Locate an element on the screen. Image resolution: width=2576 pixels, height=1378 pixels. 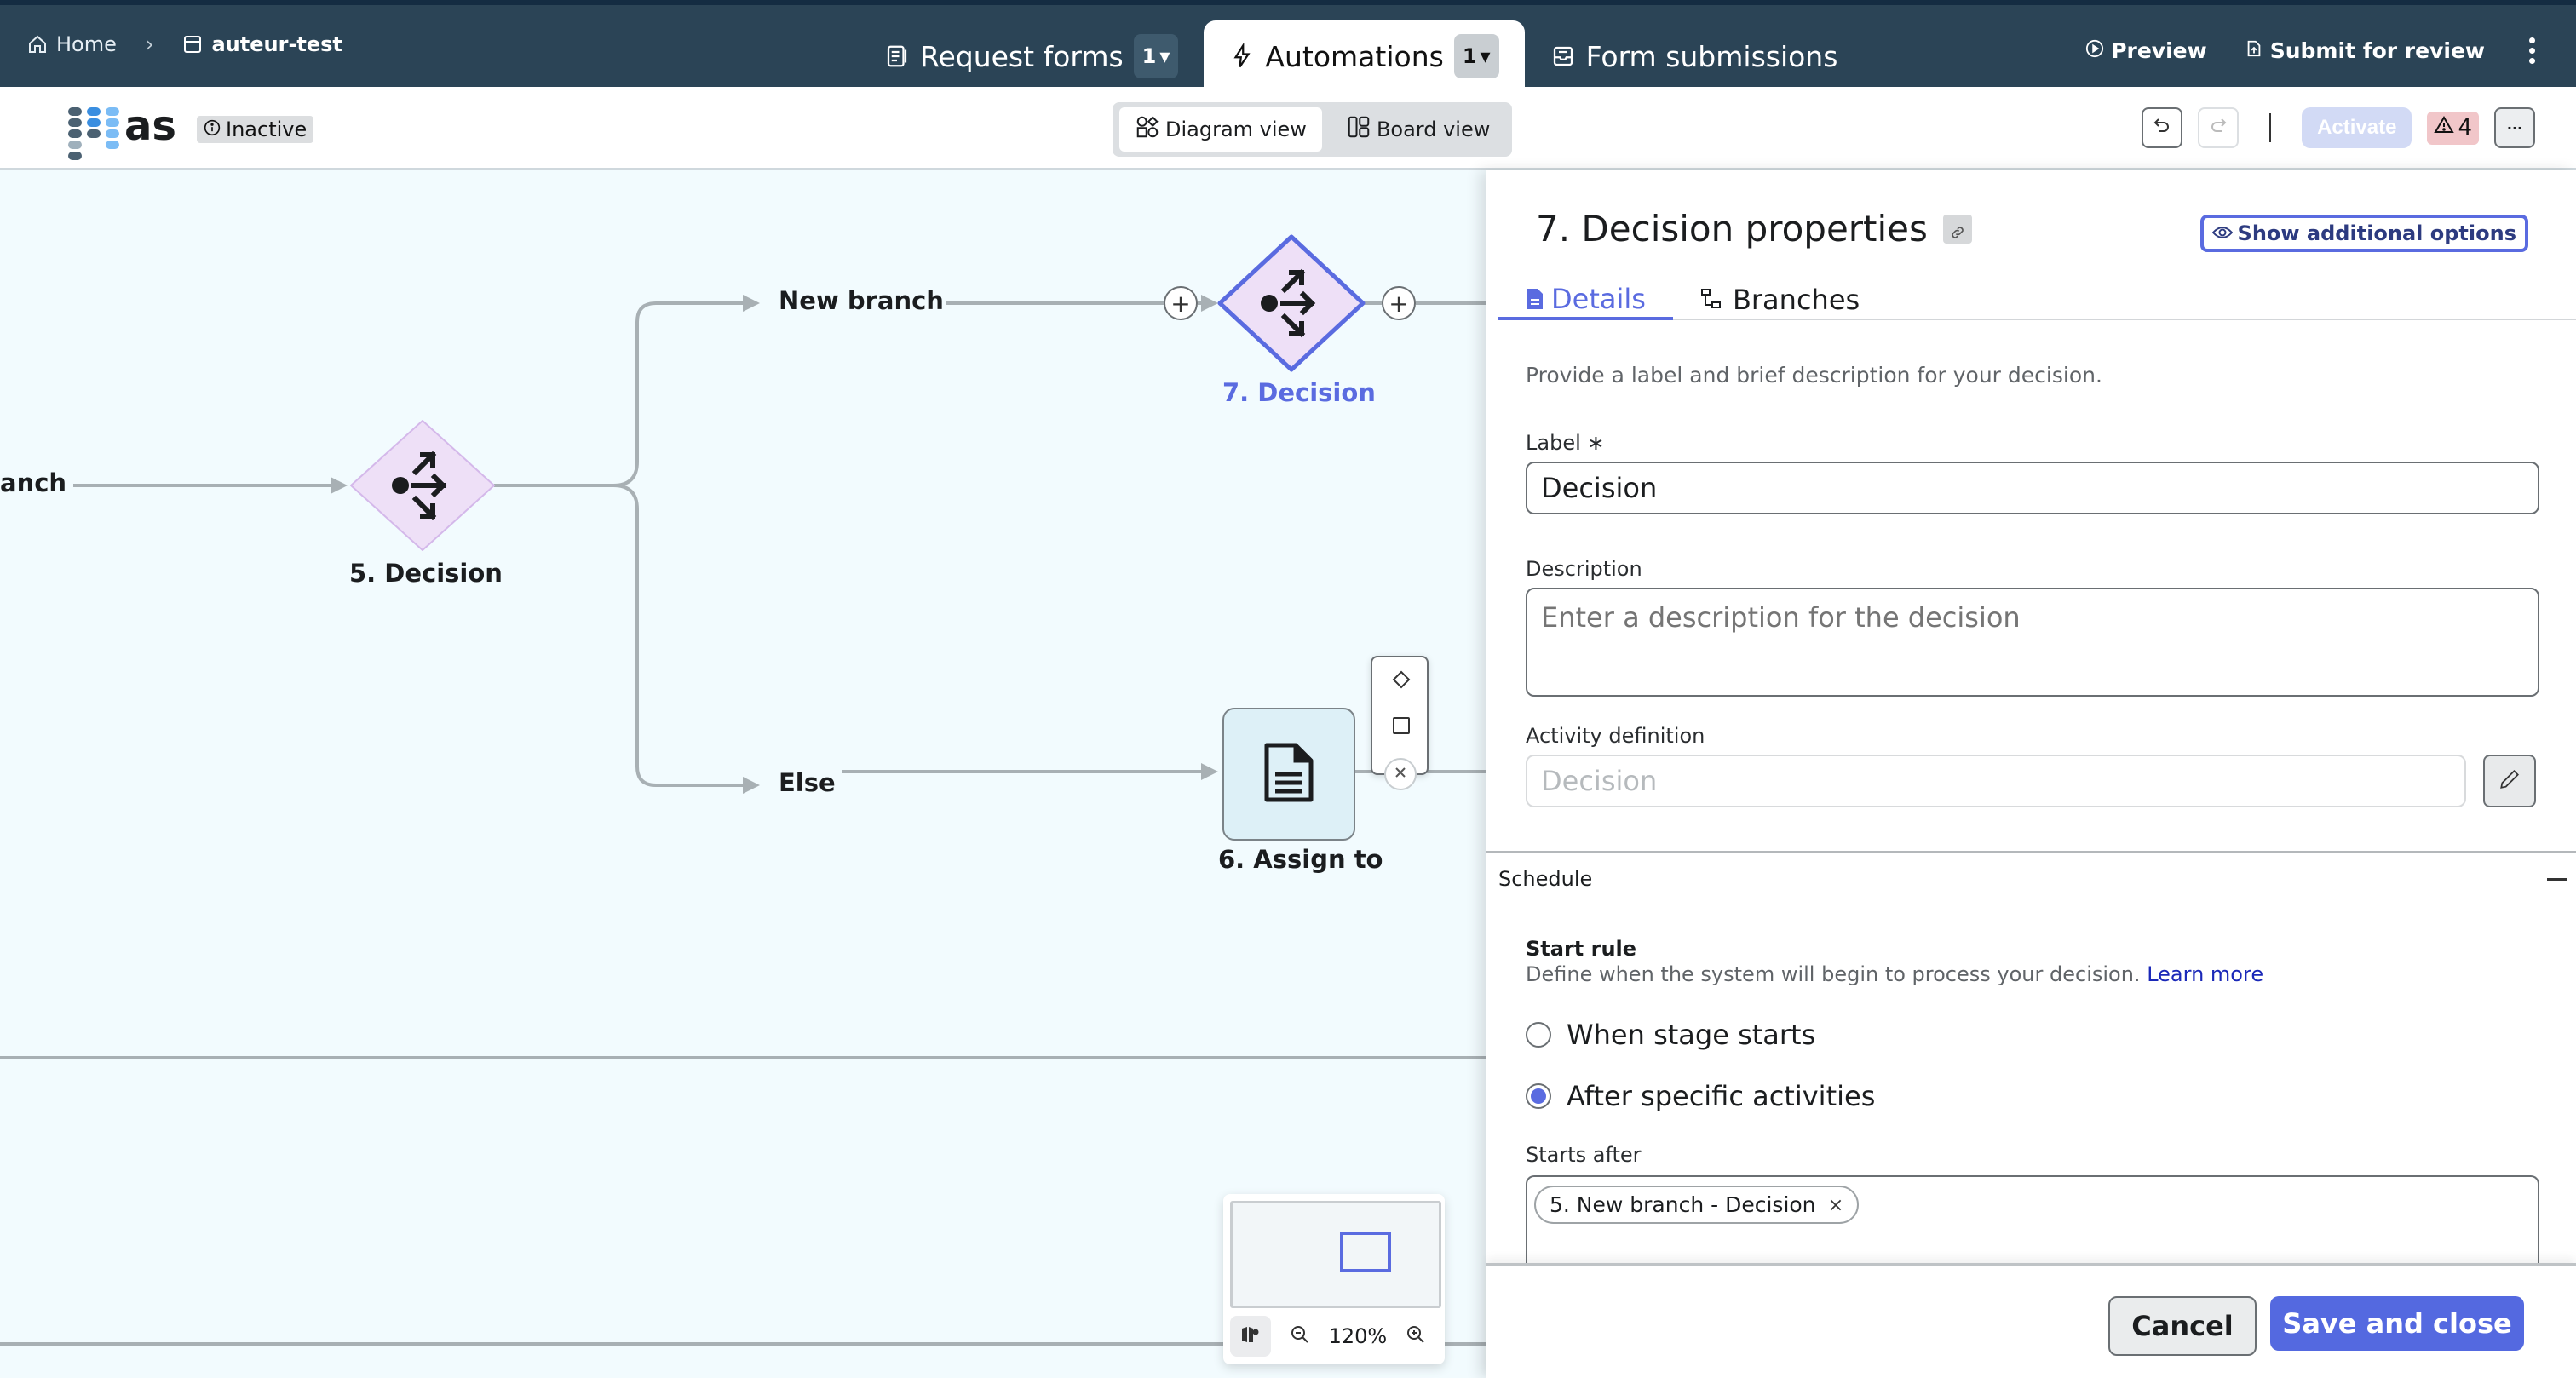
submit-for-review-button: Submit for review is located at coordinates (2365, 51).